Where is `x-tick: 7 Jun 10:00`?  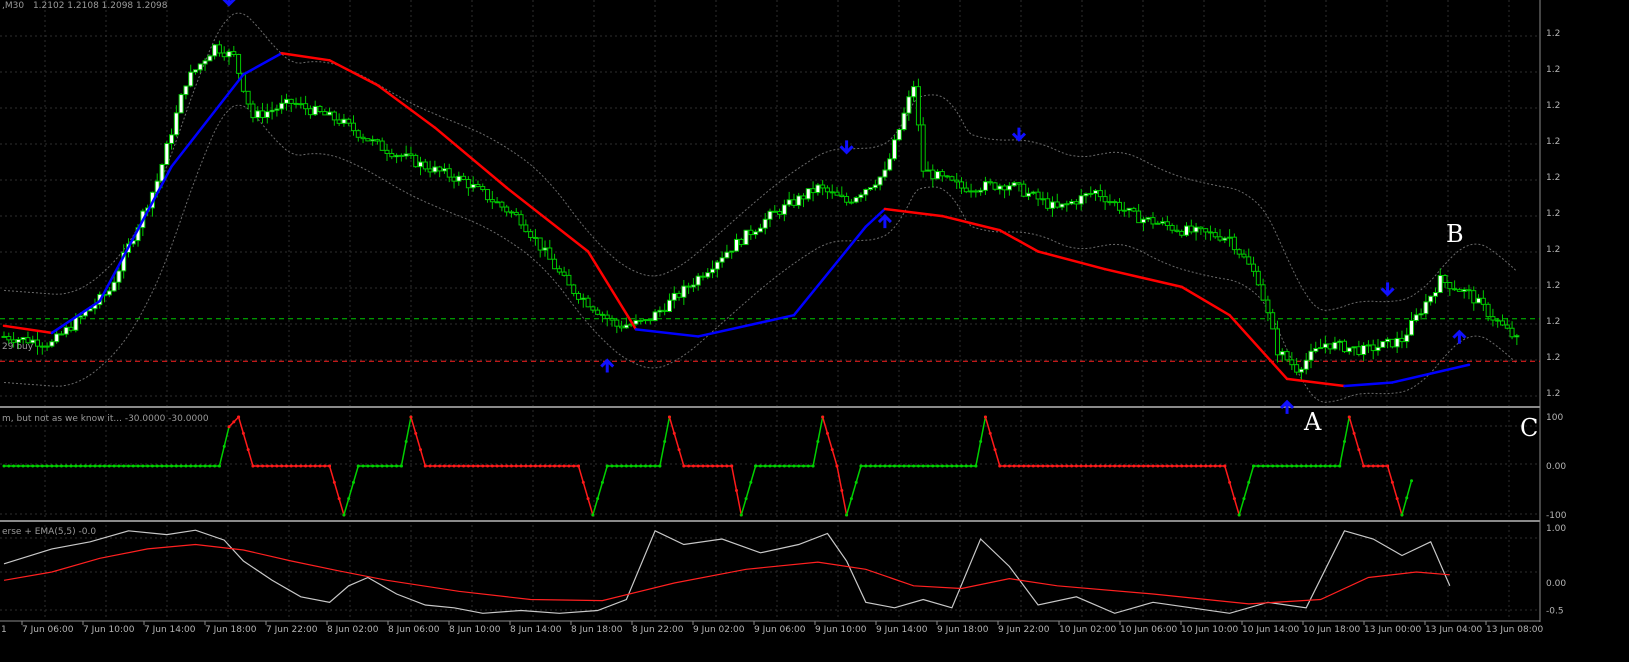
x-tick: 7 Jun 10:00 is located at coordinates (109, 630).